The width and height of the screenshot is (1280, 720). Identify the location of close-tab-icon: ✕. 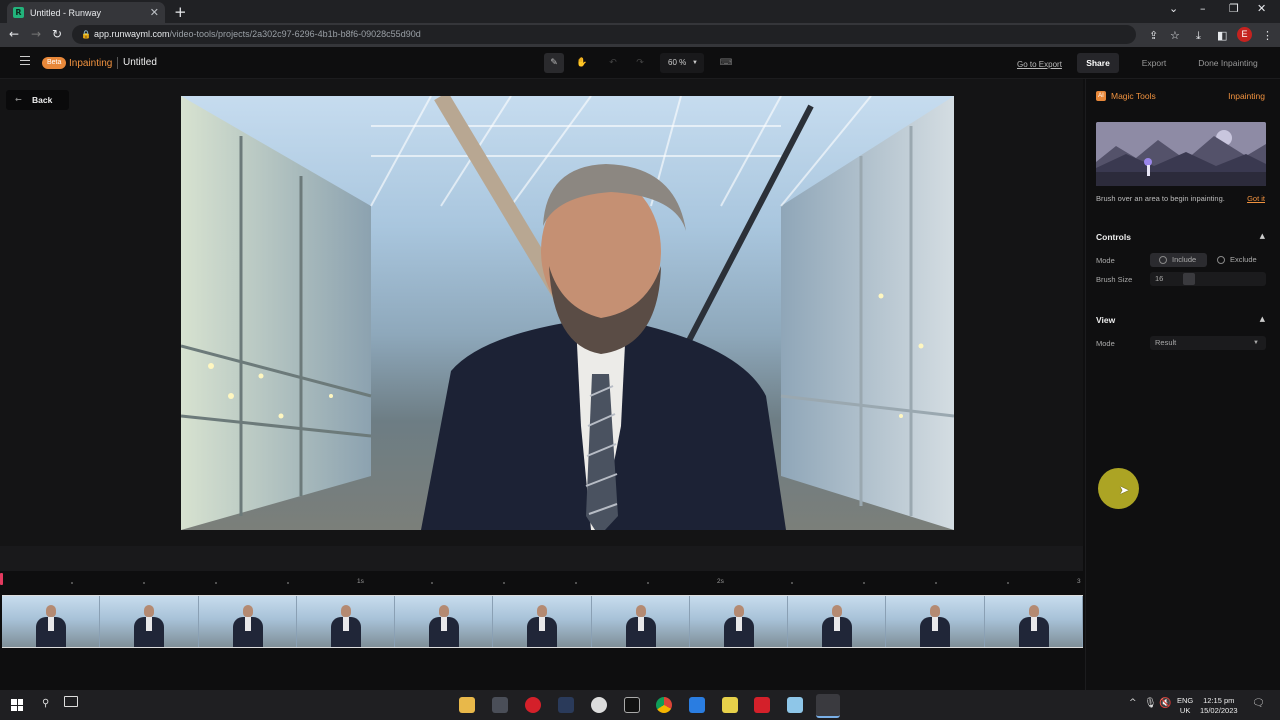
(154, 12).